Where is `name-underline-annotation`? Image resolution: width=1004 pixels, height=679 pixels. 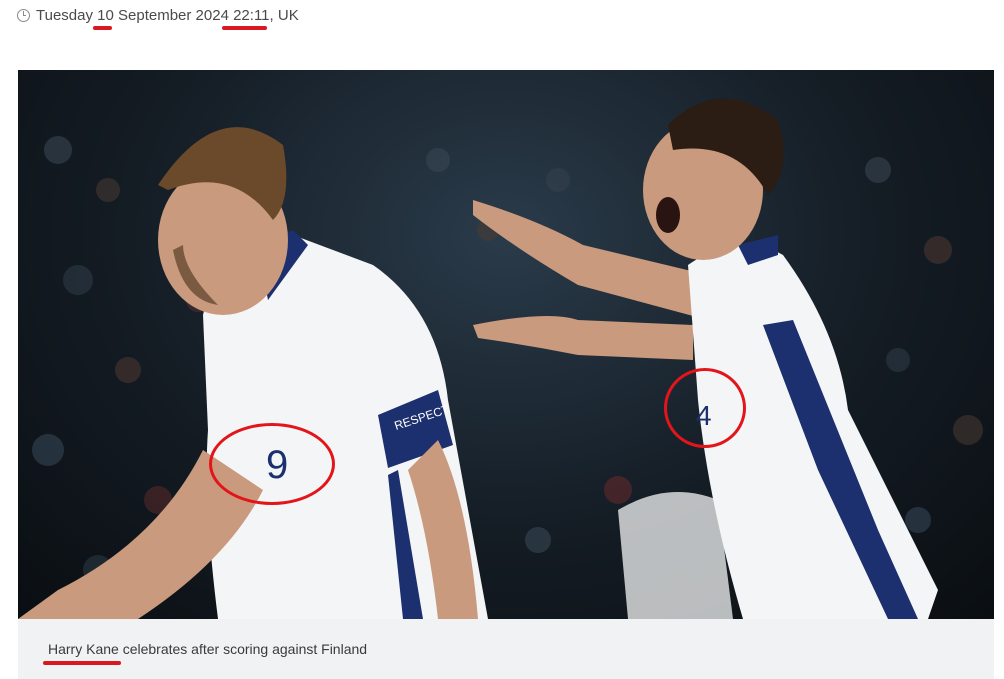
name-underline-annotation is located at coordinates (82, 663).